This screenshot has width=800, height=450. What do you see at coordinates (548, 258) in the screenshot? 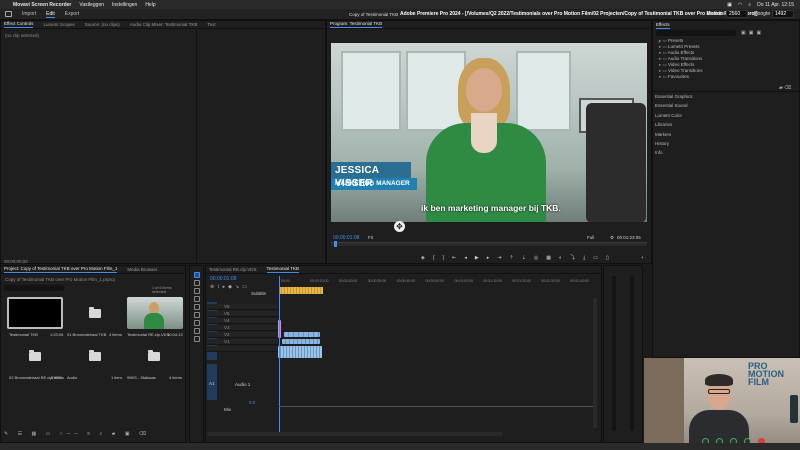
I see `safe-margins-icon: ▦` at bounding box center [548, 258].